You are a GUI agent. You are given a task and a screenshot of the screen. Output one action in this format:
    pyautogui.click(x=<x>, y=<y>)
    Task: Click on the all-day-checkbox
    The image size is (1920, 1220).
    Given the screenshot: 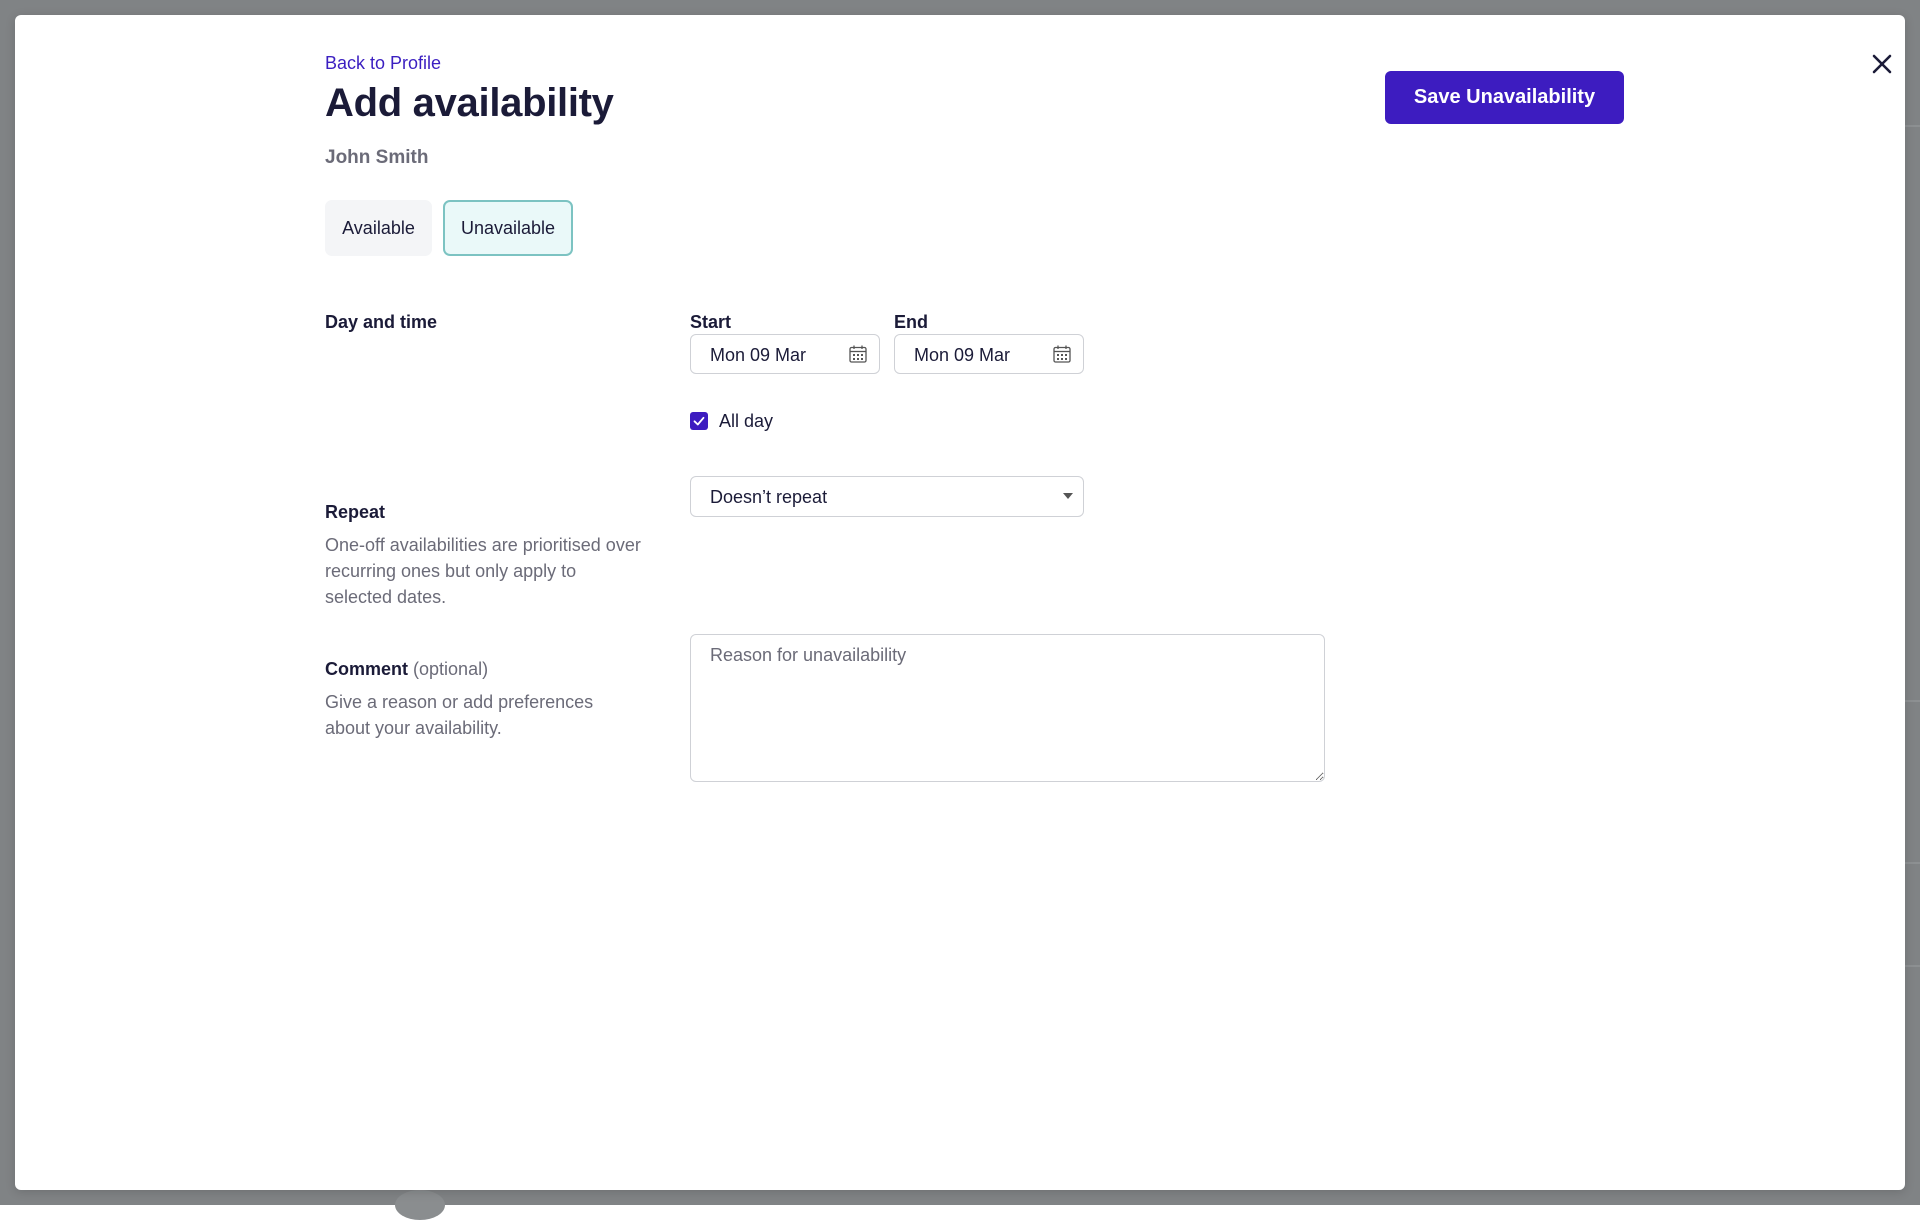 What is the action you would take?
    pyautogui.click(x=699, y=421)
    